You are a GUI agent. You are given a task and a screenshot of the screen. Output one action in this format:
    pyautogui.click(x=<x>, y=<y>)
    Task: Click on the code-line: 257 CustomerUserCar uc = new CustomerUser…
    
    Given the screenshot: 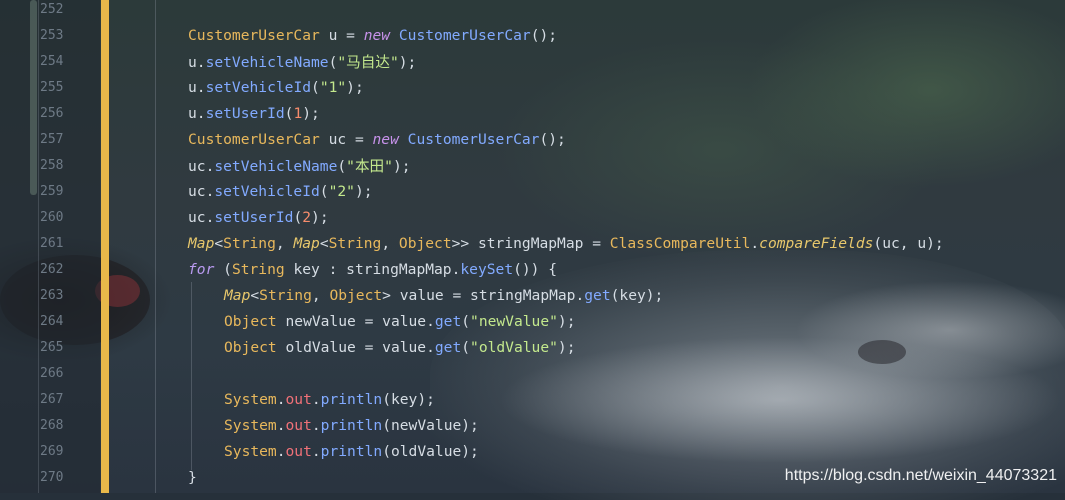 What is the action you would take?
    pyautogui.click(x=532, y=139)
    